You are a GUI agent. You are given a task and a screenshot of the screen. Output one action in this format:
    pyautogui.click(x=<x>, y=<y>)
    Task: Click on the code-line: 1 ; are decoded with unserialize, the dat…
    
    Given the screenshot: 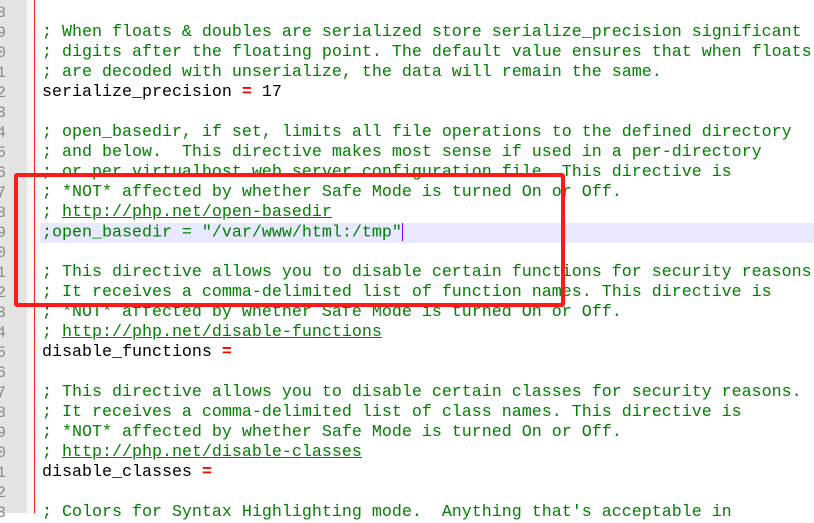 What is the action you would take?
    pyautogui.click(x=407, y=73)
    